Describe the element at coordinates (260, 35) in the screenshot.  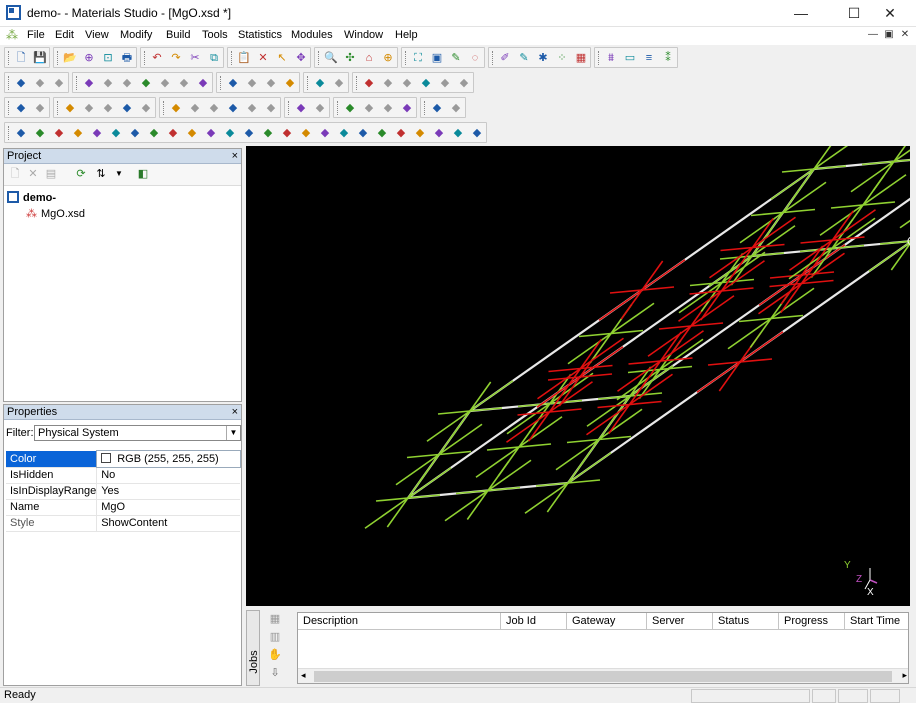
I see `menu-statistics: Statistics` at that location.